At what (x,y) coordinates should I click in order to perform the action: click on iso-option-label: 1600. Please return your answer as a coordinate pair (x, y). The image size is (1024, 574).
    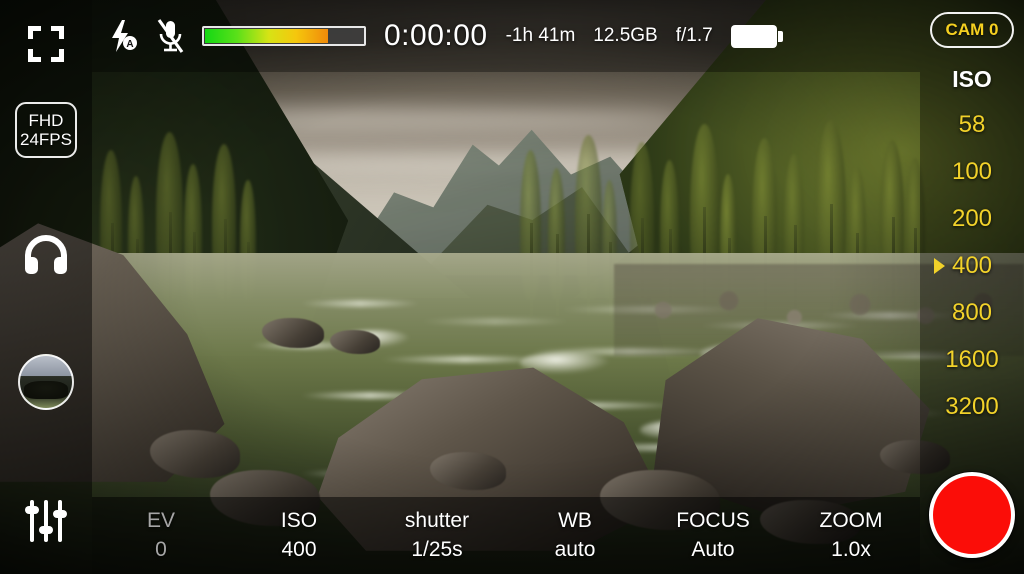
    Looking at the image, I should click on (972, 359).